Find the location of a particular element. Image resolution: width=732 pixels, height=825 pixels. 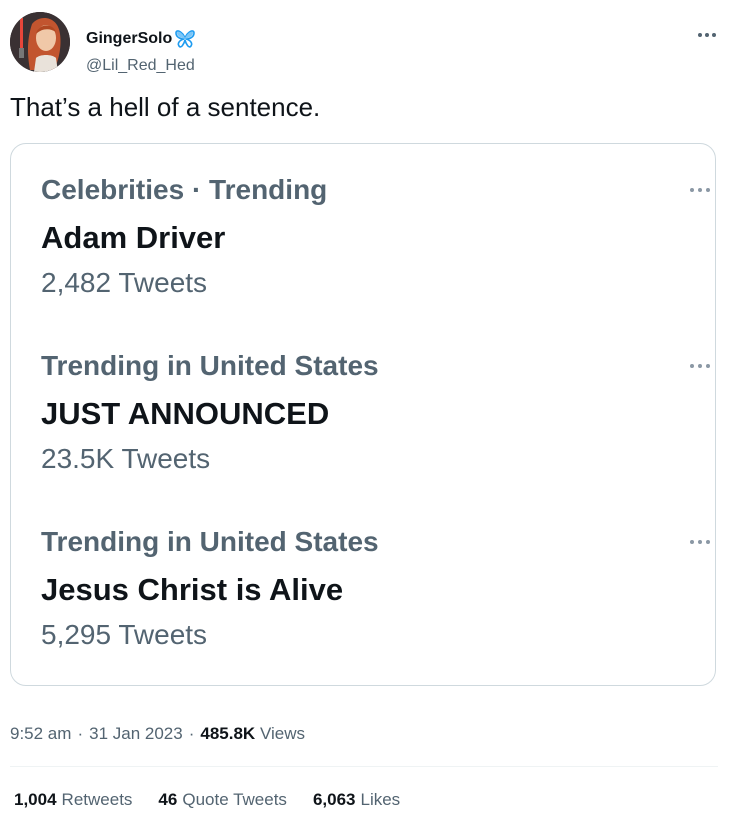

quote-tweets-stat: 46 Quote Tweets is located at coordinates (222, 800).